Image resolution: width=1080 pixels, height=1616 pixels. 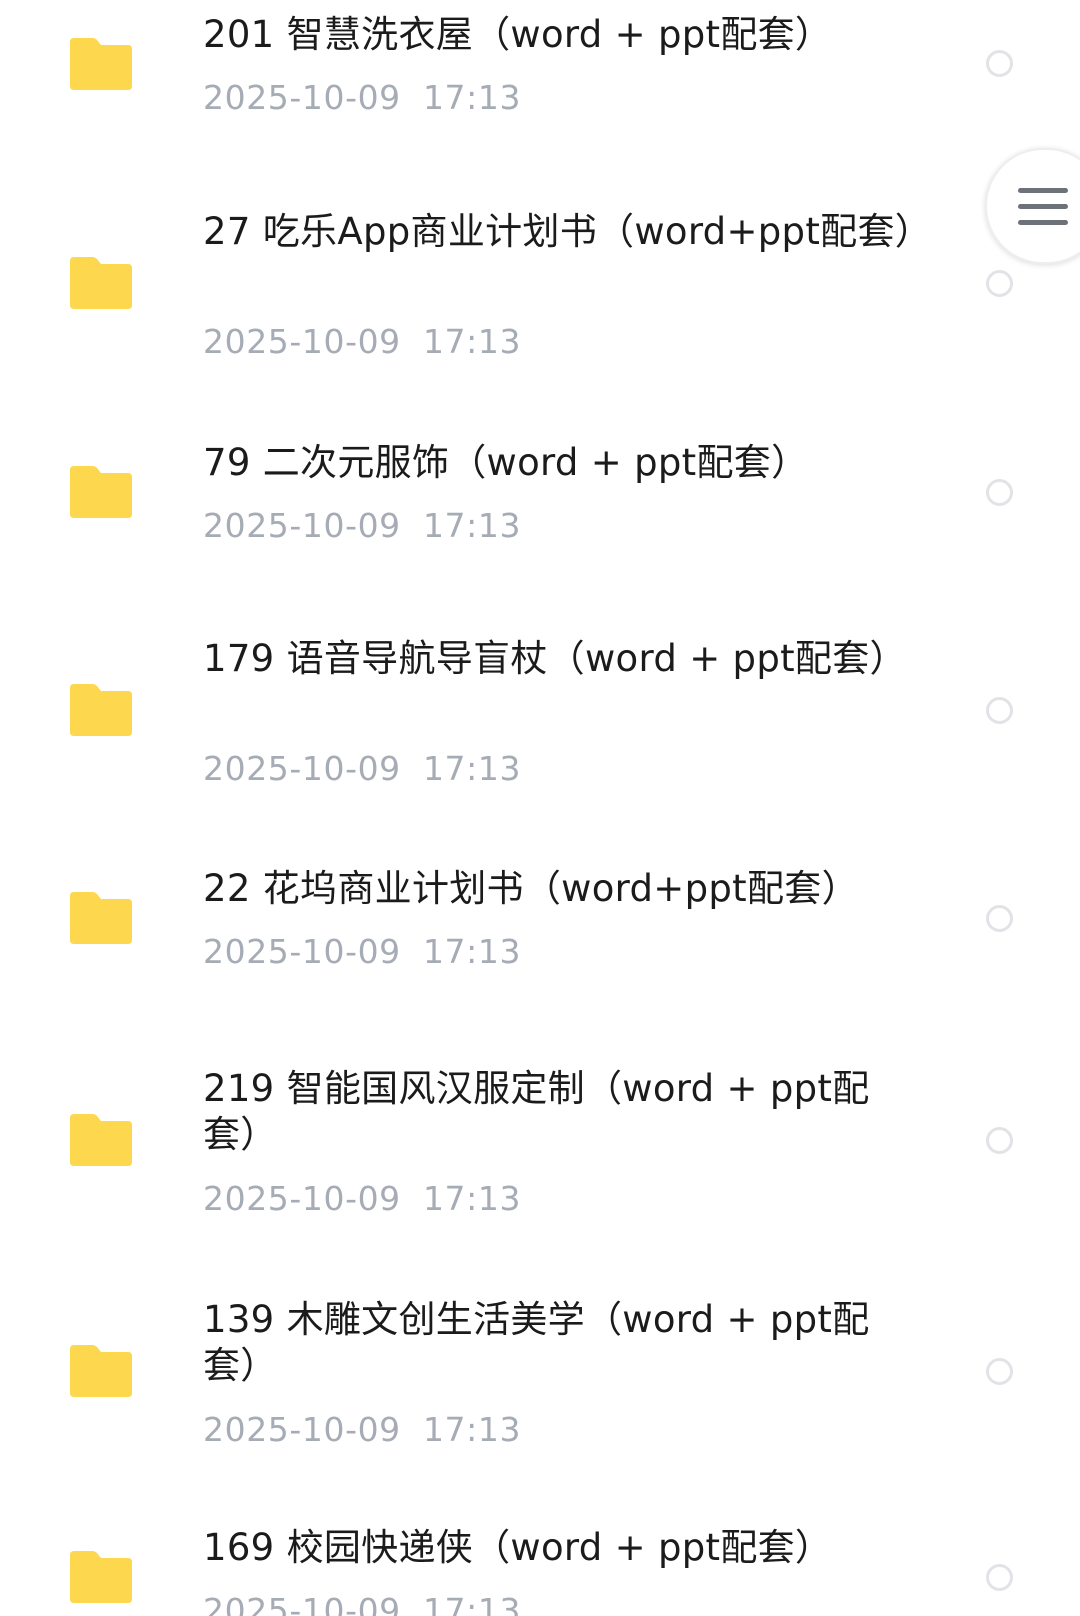 I want to click on file-item-7: 169 校园快递侠（word + ppt配套） 2025-10-09 17:13, so click(x=540, y=1565).